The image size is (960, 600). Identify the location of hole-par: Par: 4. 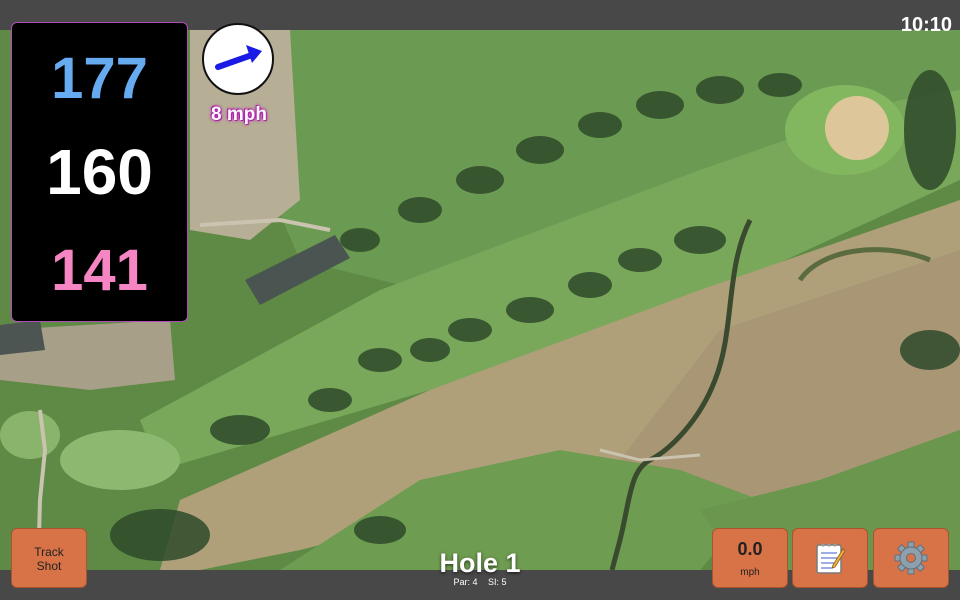
(465, 582).